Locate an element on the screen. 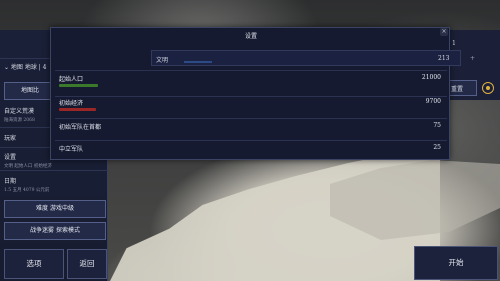  date-sub: 1.5 五月 4079 公元前 is located at coordinates (27, 190).